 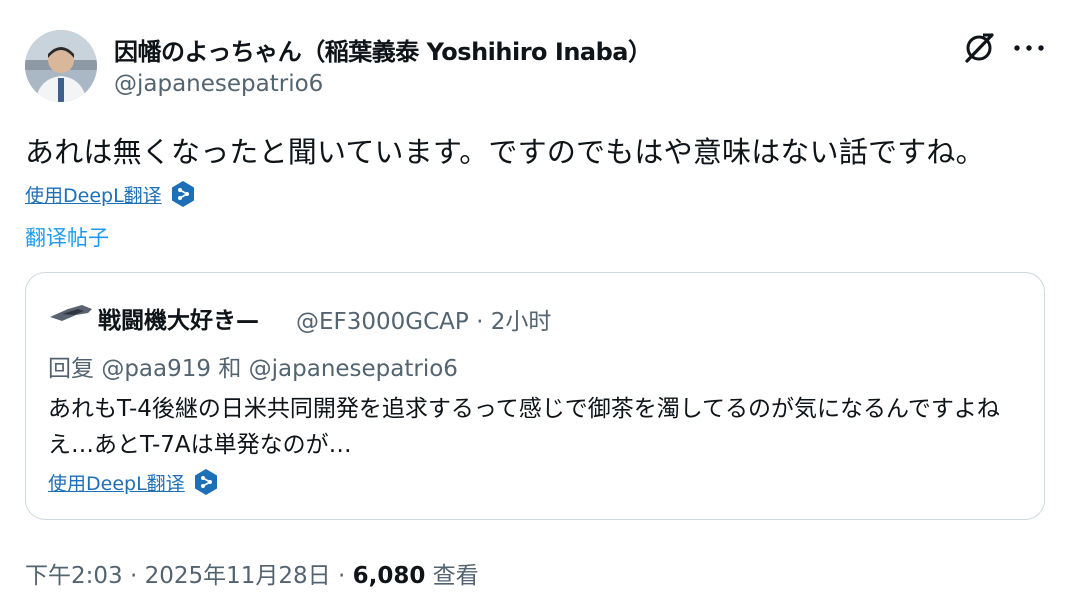 I want to click on quote-translate-deepl-label: 使用DeepL翻译, so click(x=116, y=482).